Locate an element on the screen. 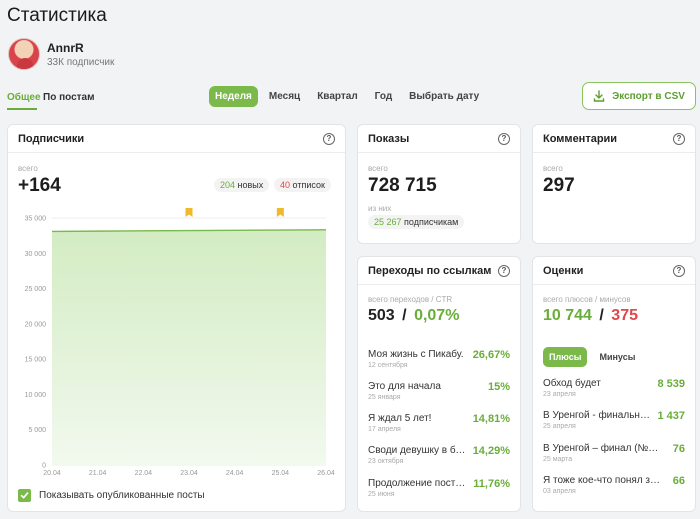 The image size is (700, 519). period-pick-date-button: Выбрать дату is located at coordinates (444, 96).